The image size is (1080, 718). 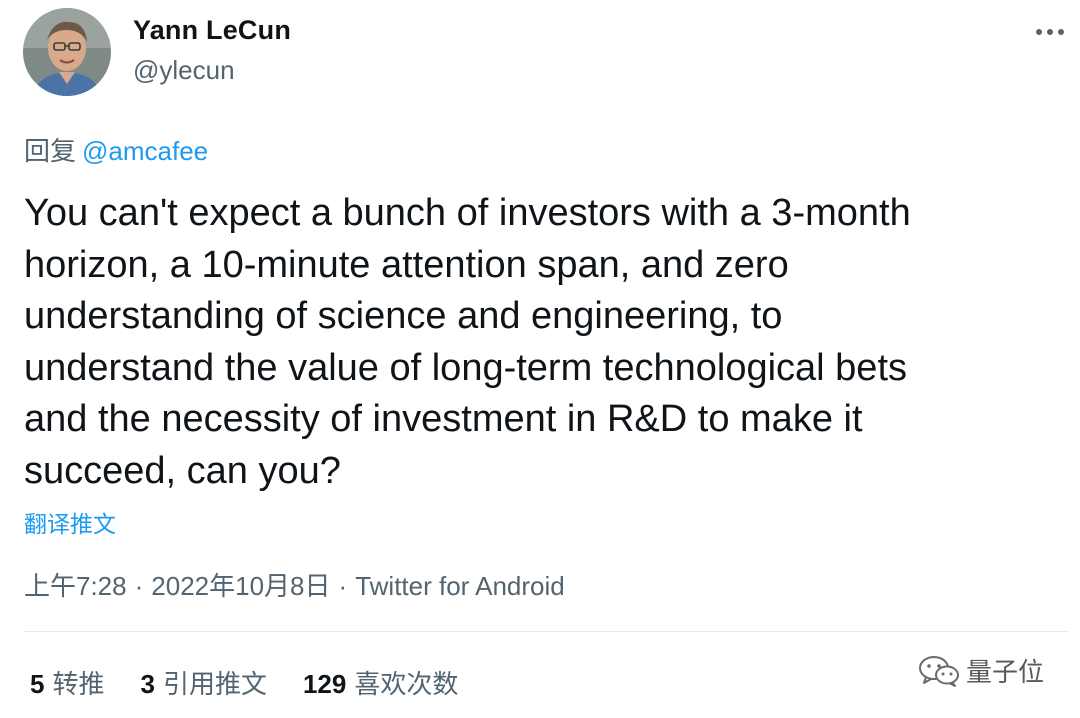 I want to click on more-options-button, so click(x=1050, y=32).